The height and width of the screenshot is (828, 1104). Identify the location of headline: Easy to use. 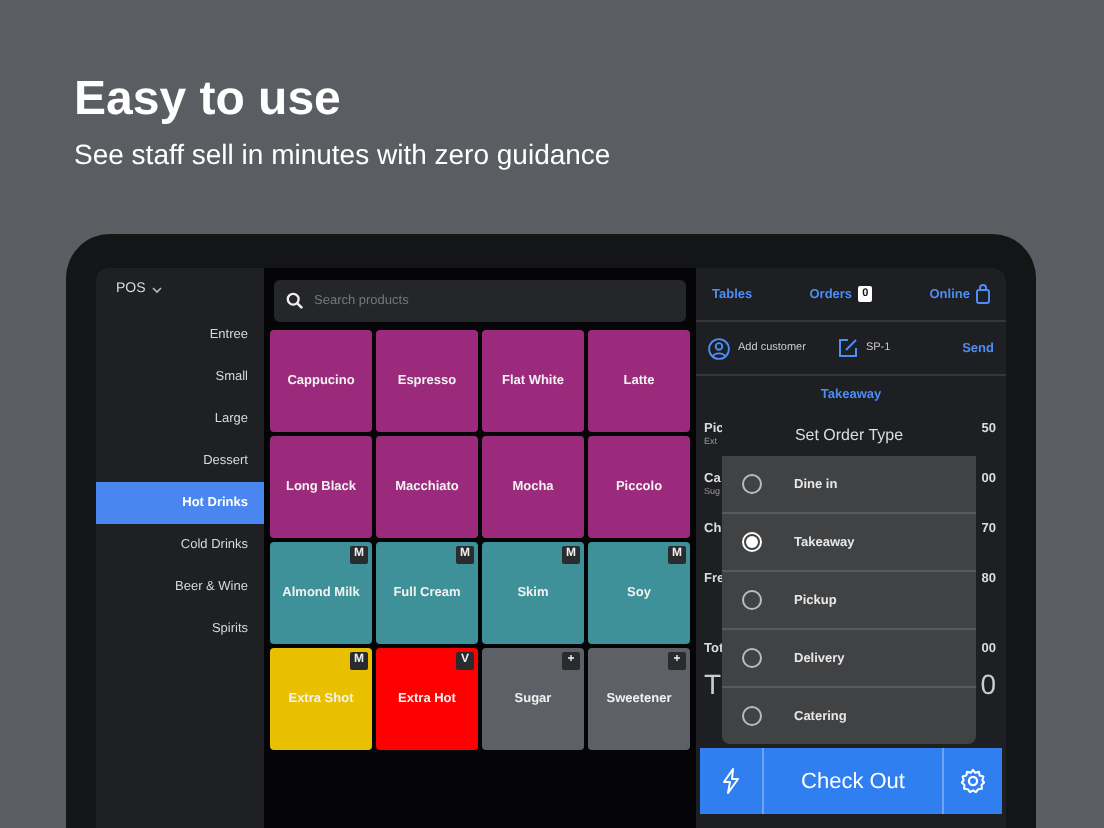
(208, 100).